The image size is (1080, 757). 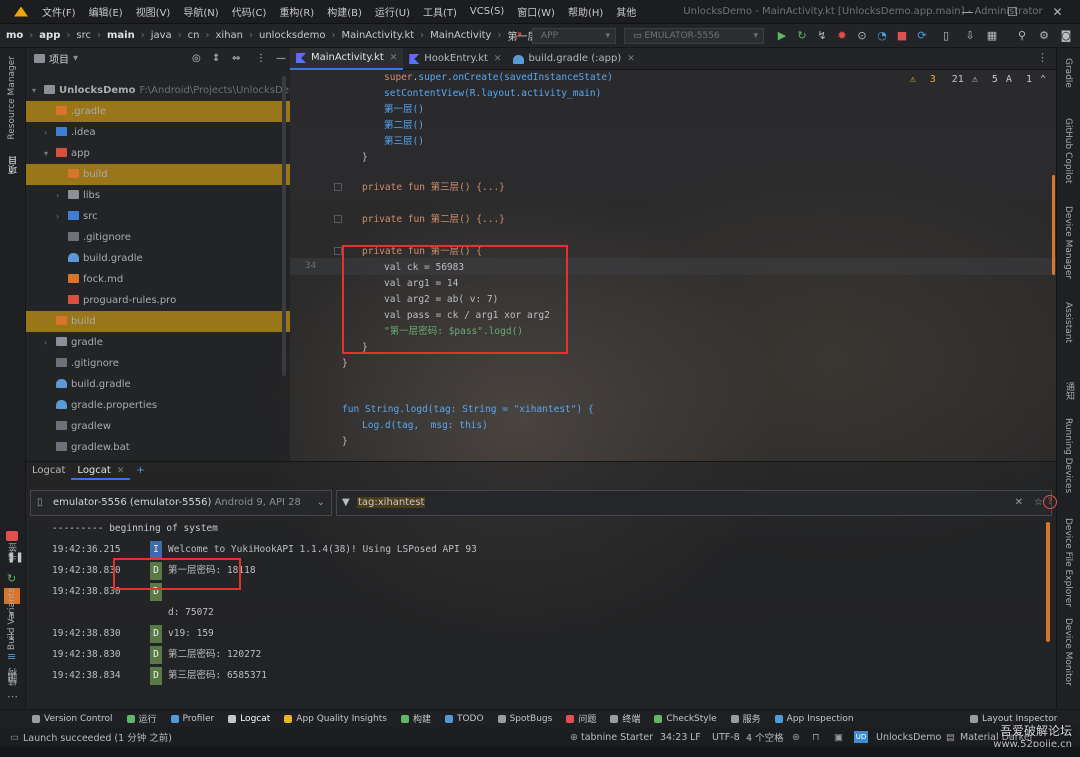 I want to click on git-icon: ⊛, so click(x=796, y=737).